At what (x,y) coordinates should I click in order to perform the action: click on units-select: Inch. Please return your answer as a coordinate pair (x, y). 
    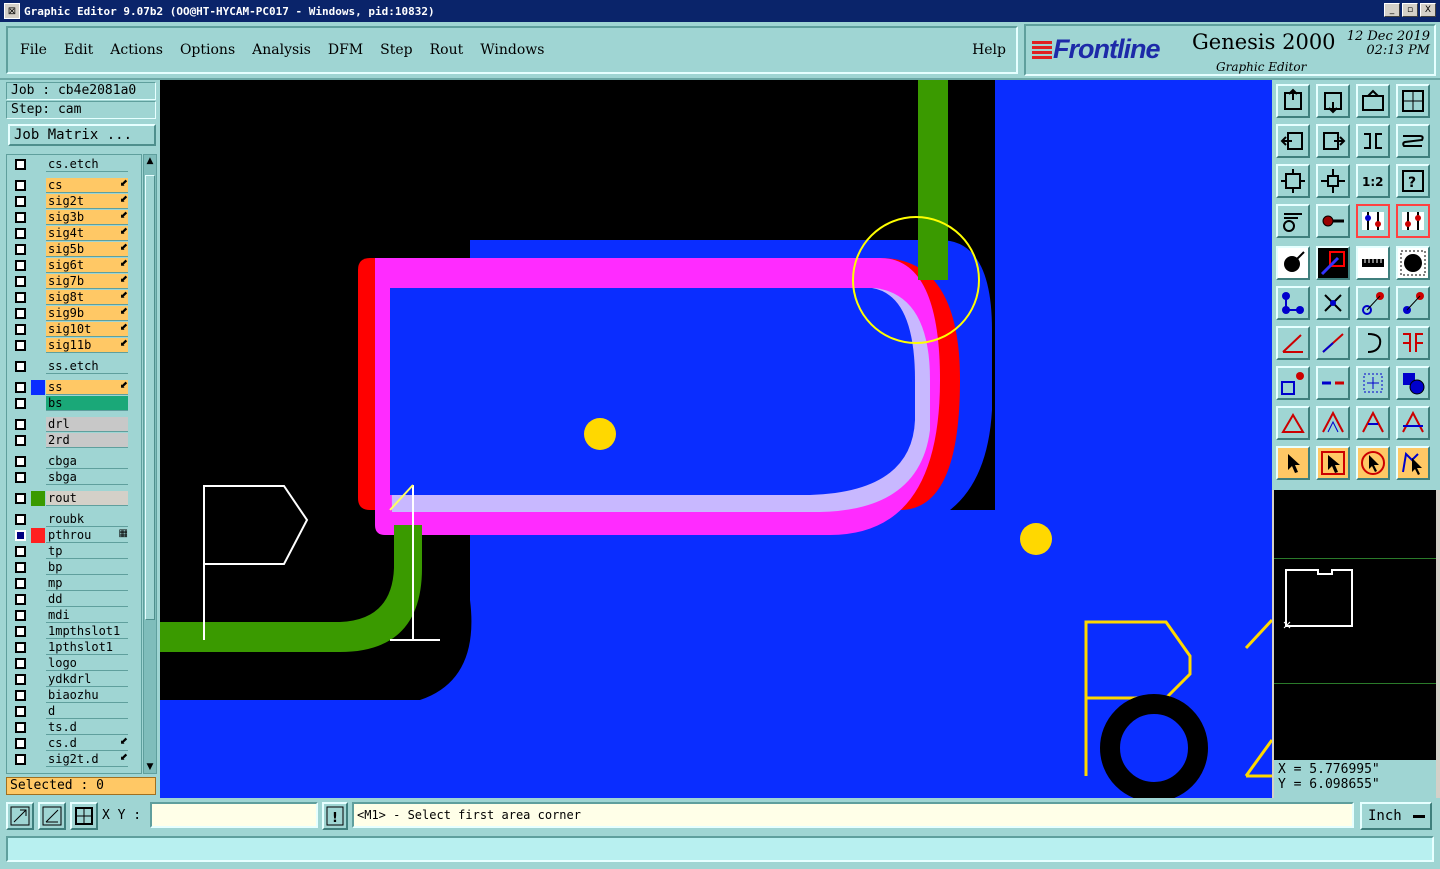
    Looking at the image, I should click on (1396, 816).